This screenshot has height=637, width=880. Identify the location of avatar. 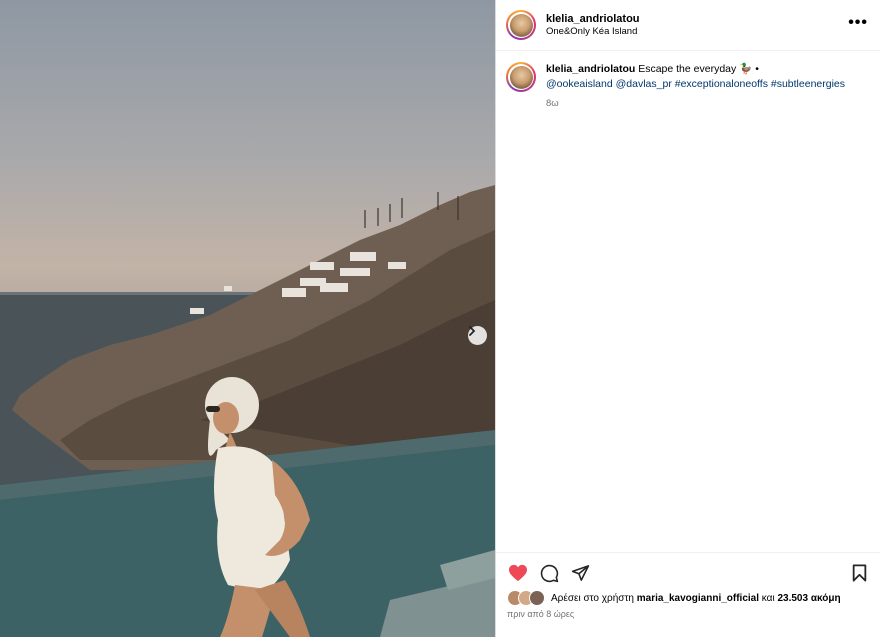
(521, 25).